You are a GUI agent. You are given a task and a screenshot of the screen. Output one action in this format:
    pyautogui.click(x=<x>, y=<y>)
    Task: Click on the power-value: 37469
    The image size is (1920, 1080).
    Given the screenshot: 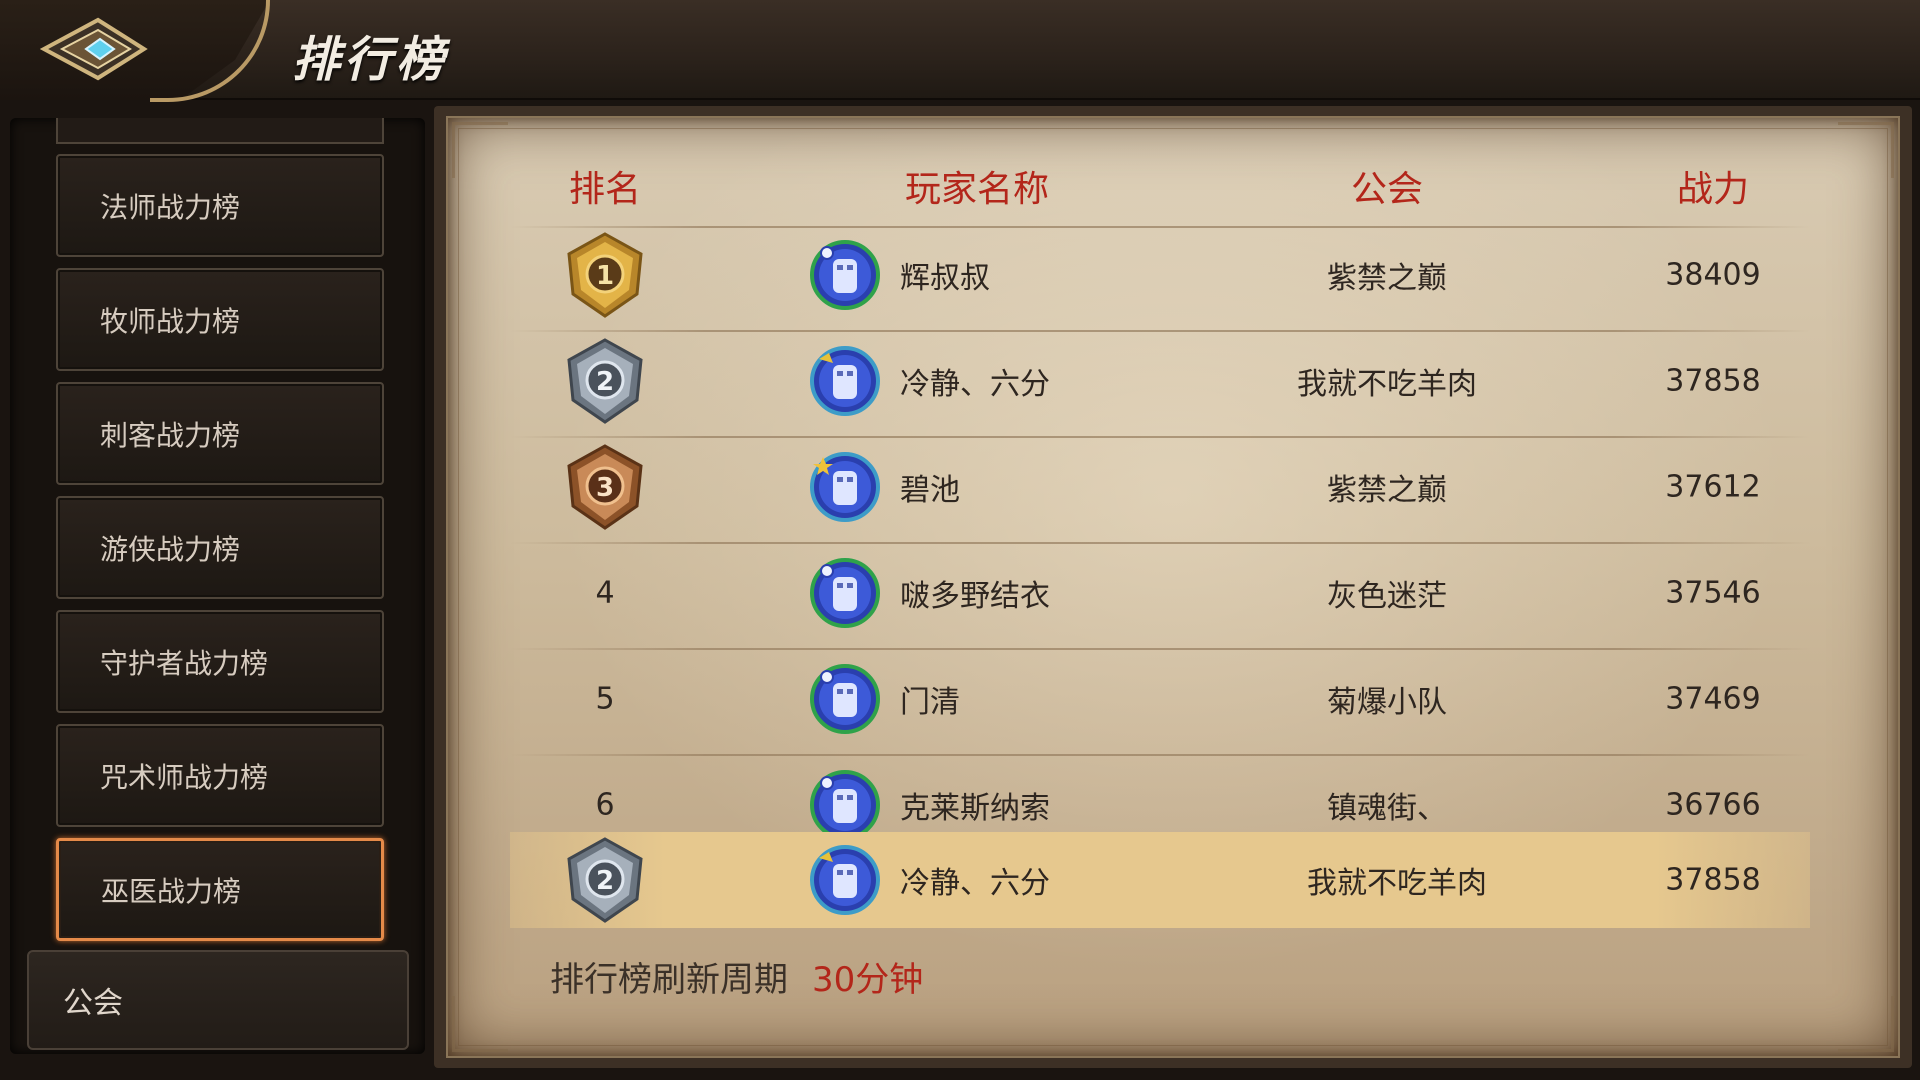 What is the action you would take?
    pyautogui.click(x=1713, y=699)
    